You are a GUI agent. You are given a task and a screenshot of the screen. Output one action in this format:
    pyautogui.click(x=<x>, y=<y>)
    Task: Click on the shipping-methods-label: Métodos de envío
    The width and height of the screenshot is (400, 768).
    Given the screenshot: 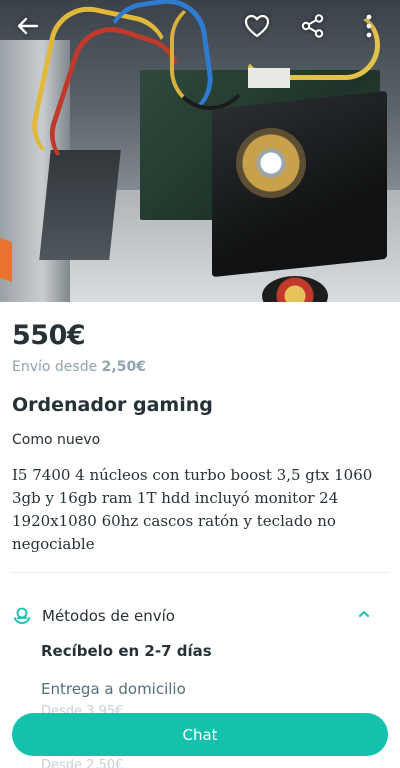 What is the action you would take?
    pyautogui.click(x=108, y=616)
    